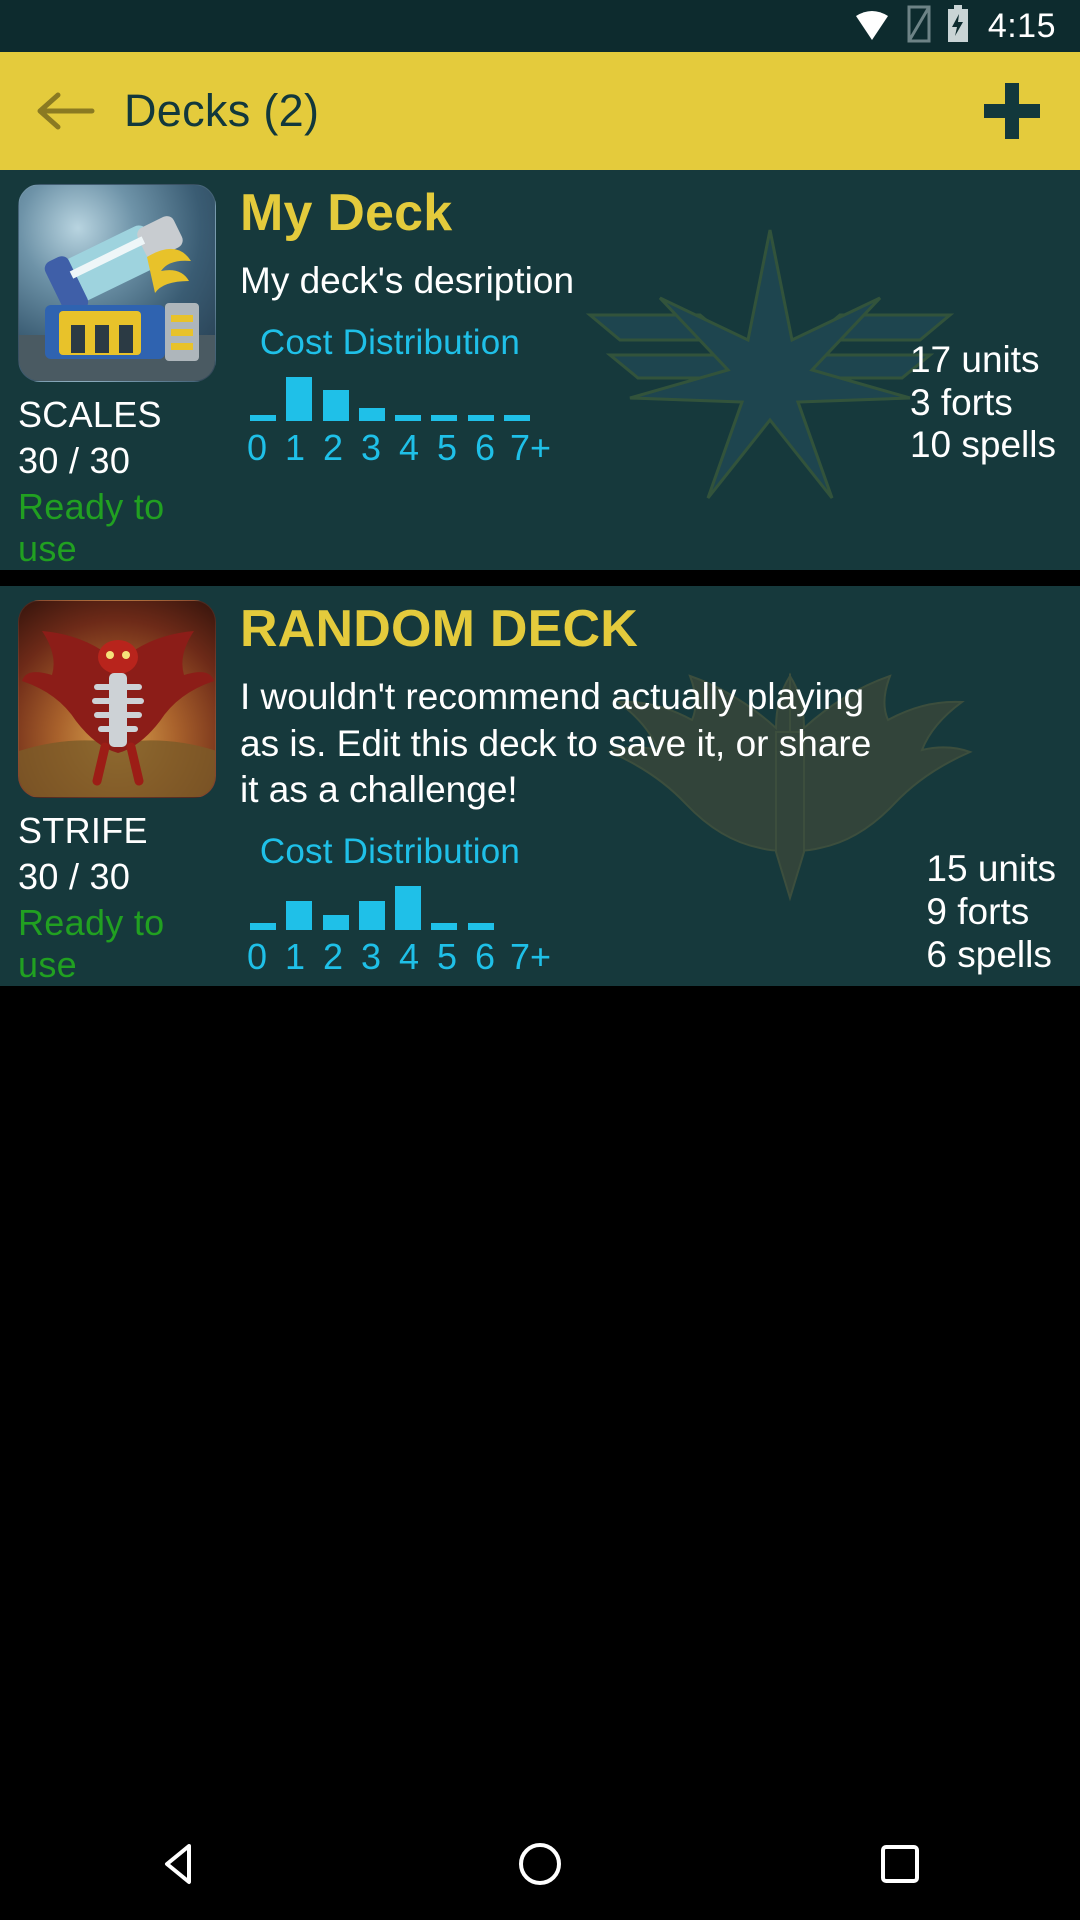 Image resolution: width=1080 pixels, height=1920 pixels. I want to click on deck-stats: 15 units 9 forts 6 spells, so click(991, 913).